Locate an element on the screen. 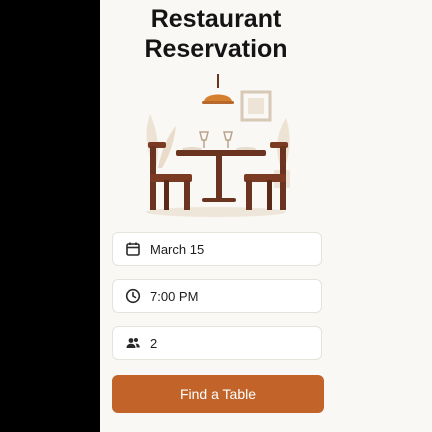  dining-illustration is located at coordinates (218, 145).